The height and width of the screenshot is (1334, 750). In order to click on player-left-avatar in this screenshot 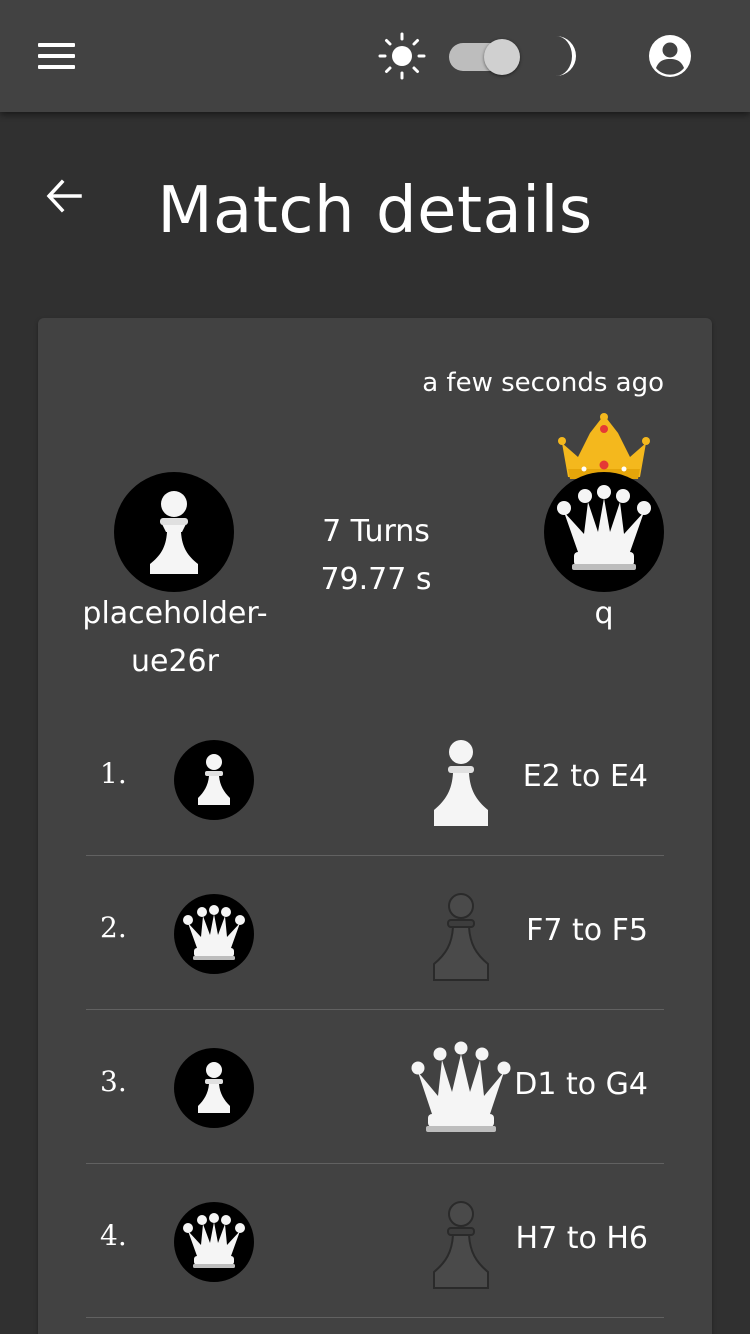, I will do `click(174, 532)`.